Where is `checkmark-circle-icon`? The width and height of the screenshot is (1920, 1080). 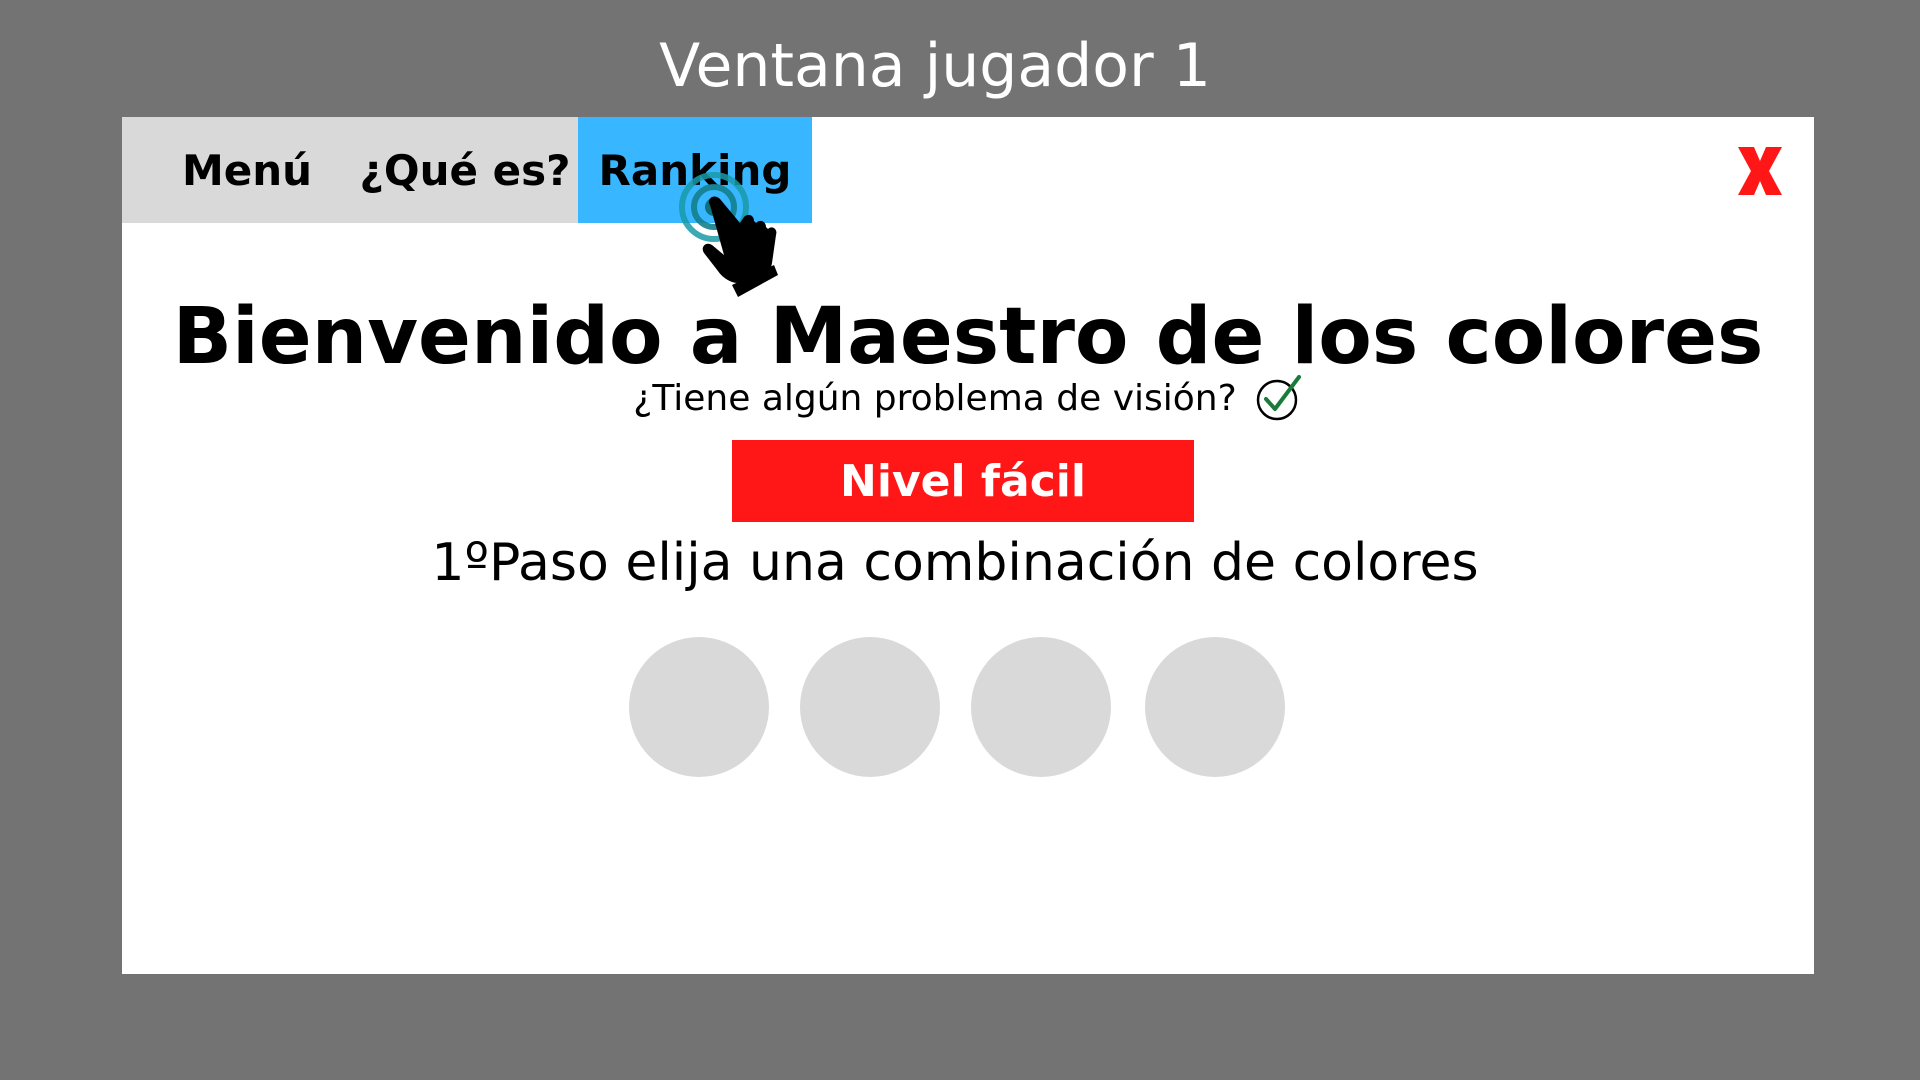
checkmark-circle-icon is located at coordinates (1279, 398).